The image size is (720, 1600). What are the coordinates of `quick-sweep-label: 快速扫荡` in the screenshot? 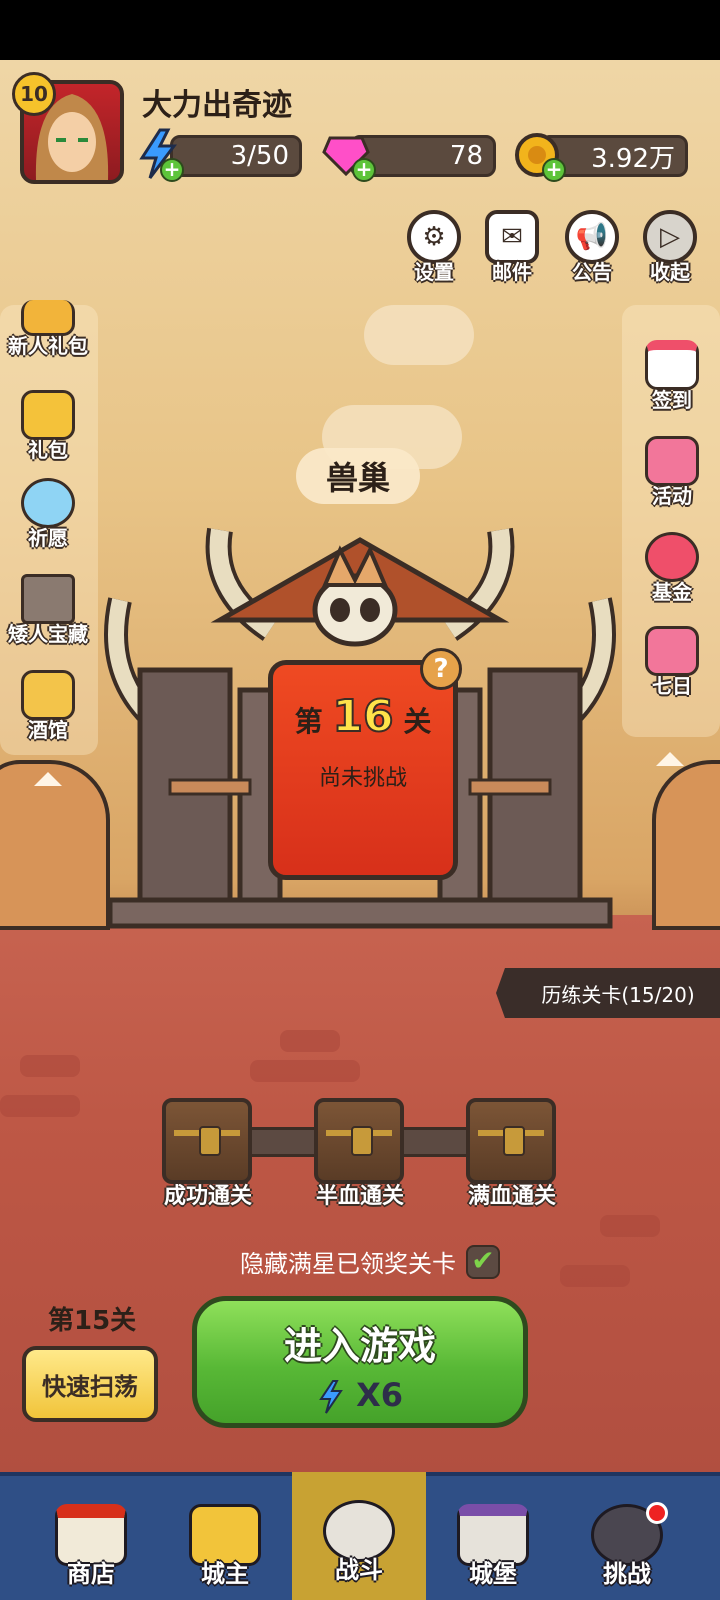 It's located at (90, 1386).